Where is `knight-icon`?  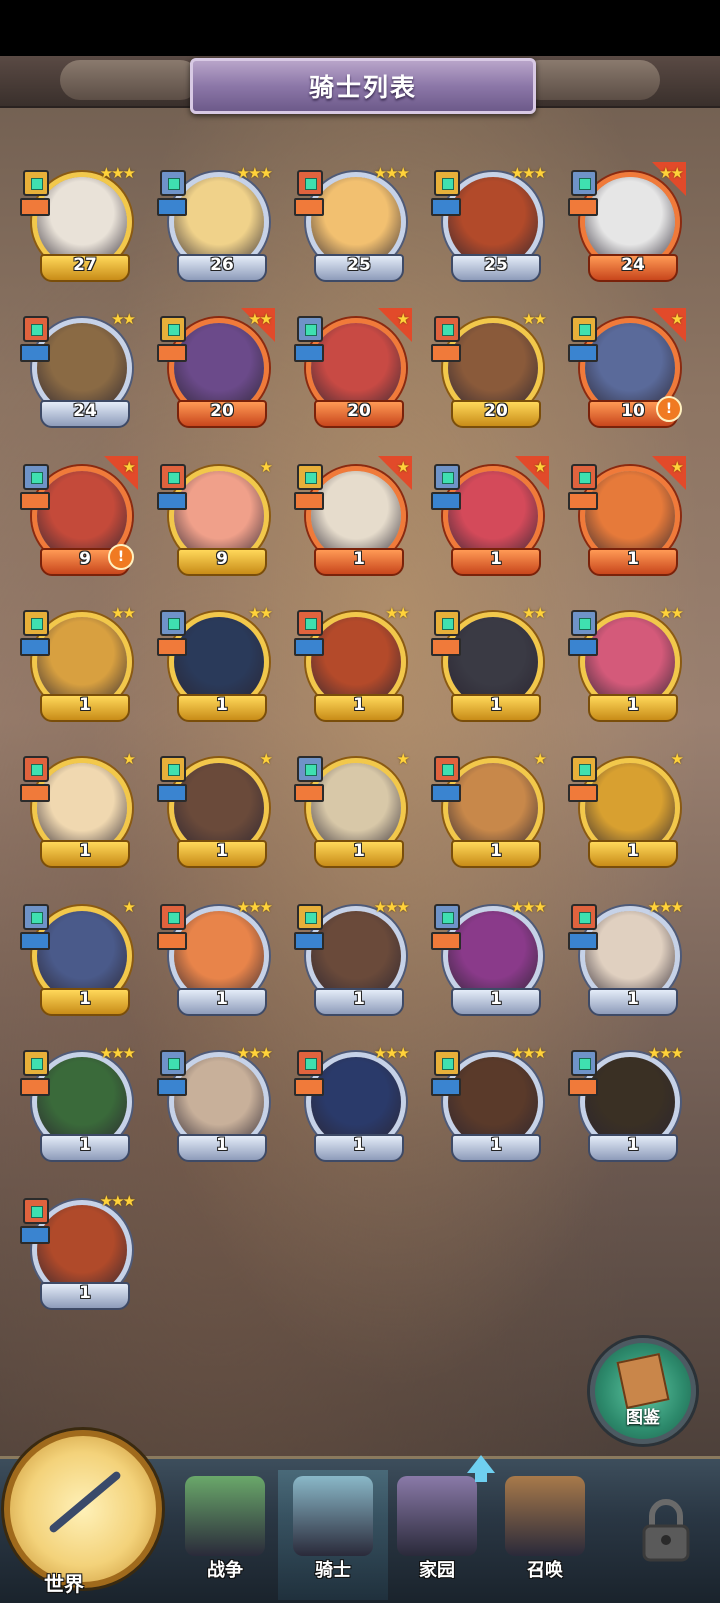
knight-icon is located at coordinates (333, 1516).